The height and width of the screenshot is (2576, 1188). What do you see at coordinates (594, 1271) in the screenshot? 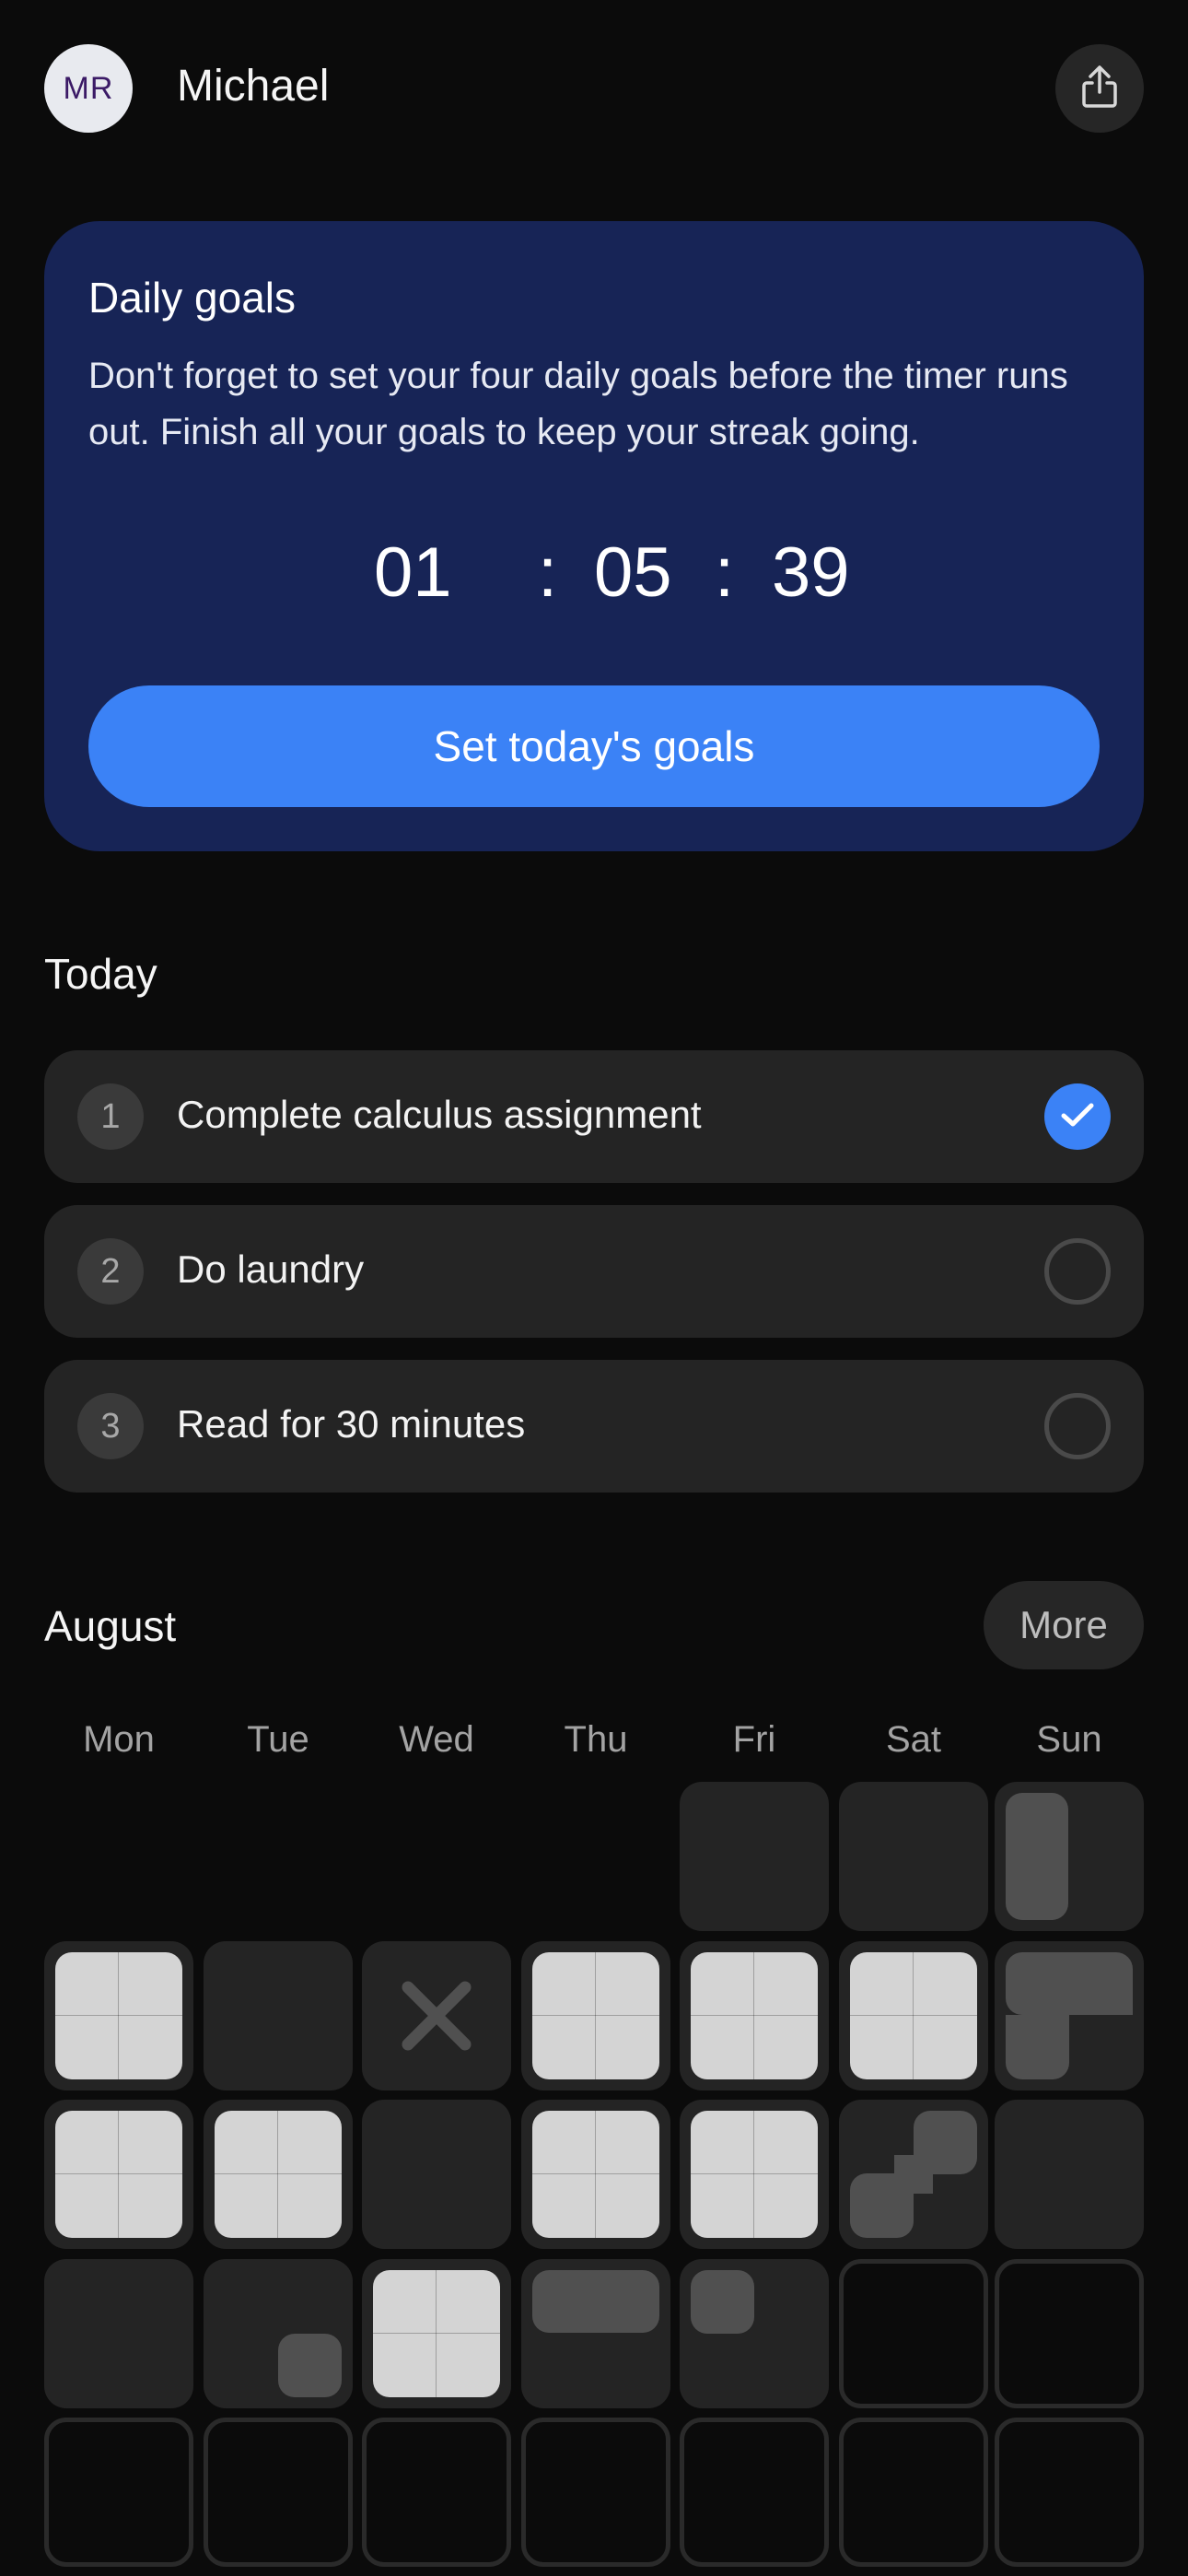
I see `task-item: 2 Do laundry` at bounding box center [594, 1271].